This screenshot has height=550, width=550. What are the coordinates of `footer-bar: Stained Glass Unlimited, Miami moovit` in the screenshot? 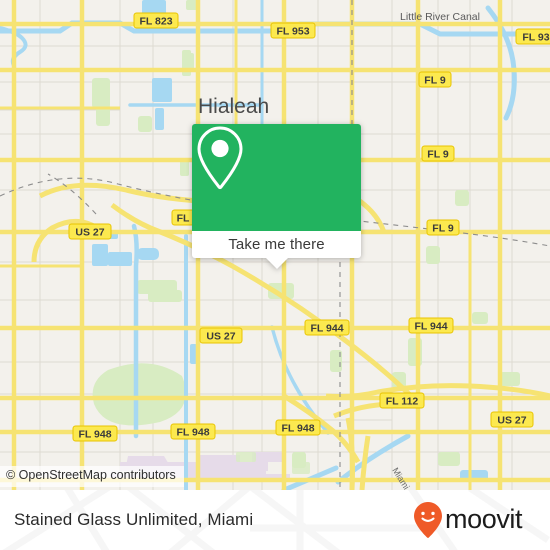 It's located at (275, 520).